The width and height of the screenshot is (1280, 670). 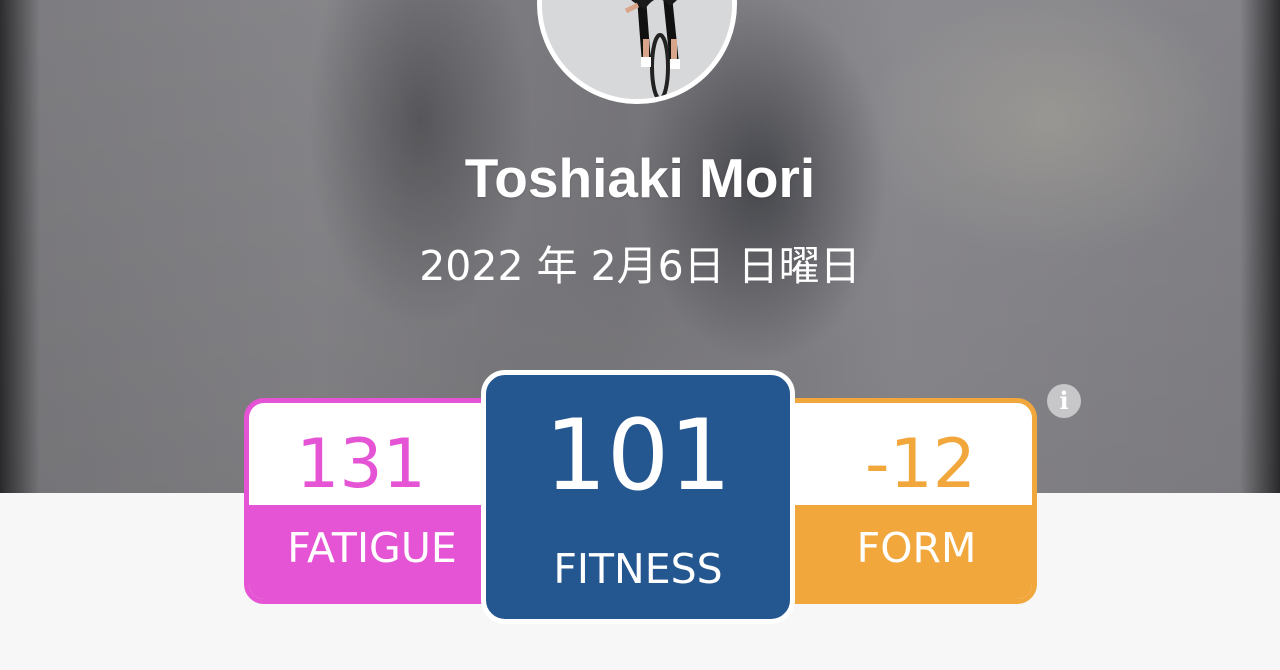 I want to click on fatigue-card: 131 FATIGUE, so click(x=379, y=501).